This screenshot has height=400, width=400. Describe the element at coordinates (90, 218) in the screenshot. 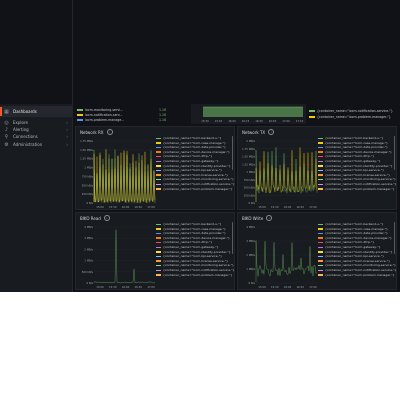

I see `panel-title-text: BIKO Read` at that location.